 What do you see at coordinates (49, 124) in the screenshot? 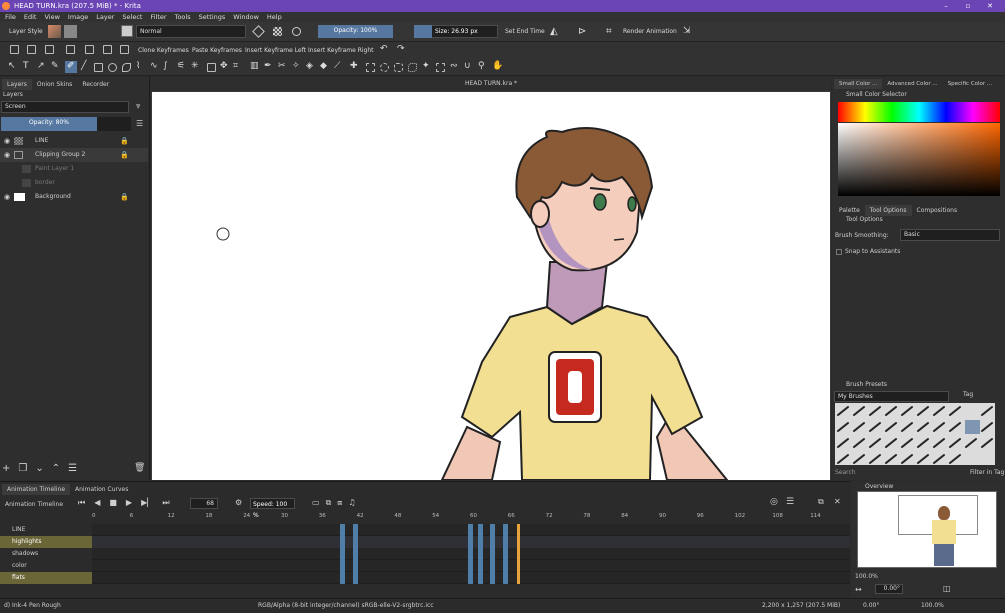
I see `layer-opacity-slider: Opacity: 80%` at bounding box center [49, 124].